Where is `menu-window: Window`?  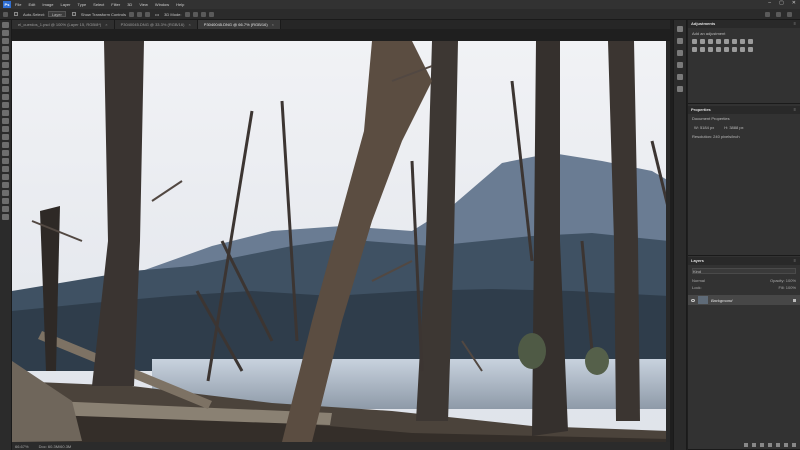 menu-window: Window is located at coordinates (162, 4).